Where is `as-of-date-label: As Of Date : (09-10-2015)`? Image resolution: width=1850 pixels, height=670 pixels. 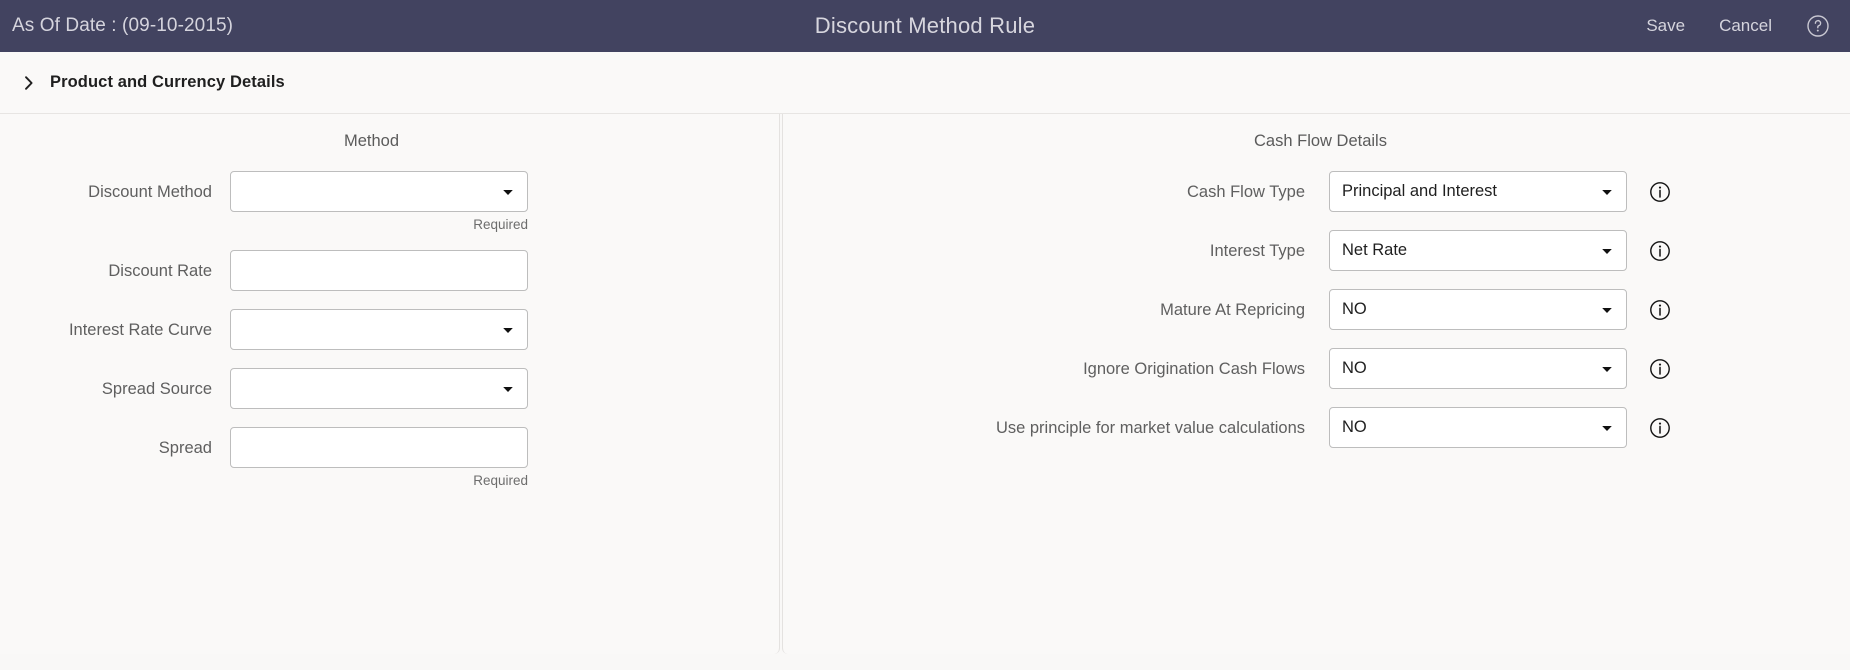 as-of-date-label: As Of Date : (09-10-2015) is located at coordinates (123, 25).